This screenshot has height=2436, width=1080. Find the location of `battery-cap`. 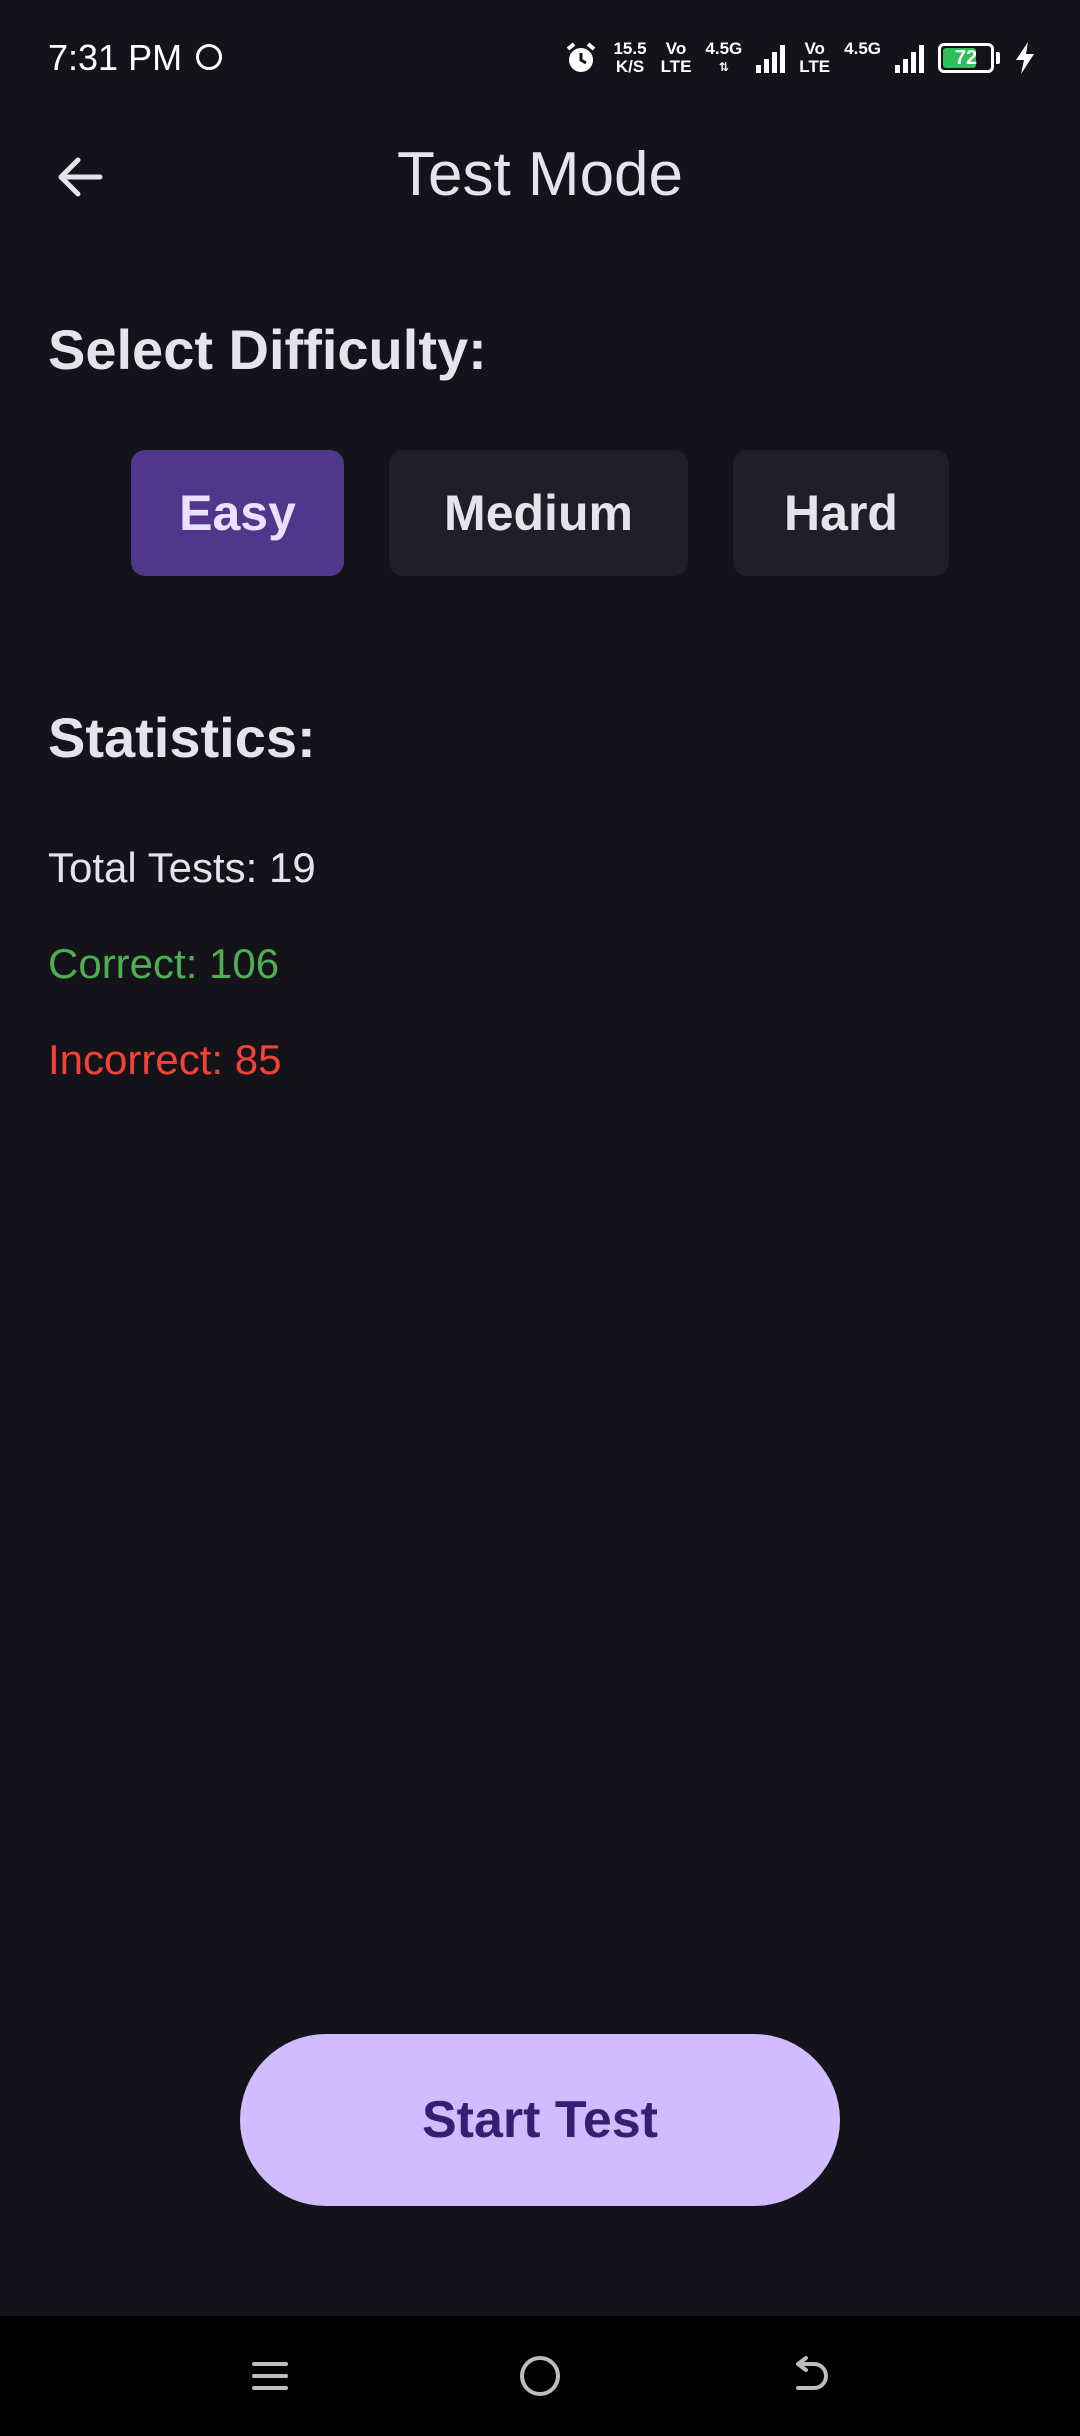

battery-cap is located at coordinates (998, 58).